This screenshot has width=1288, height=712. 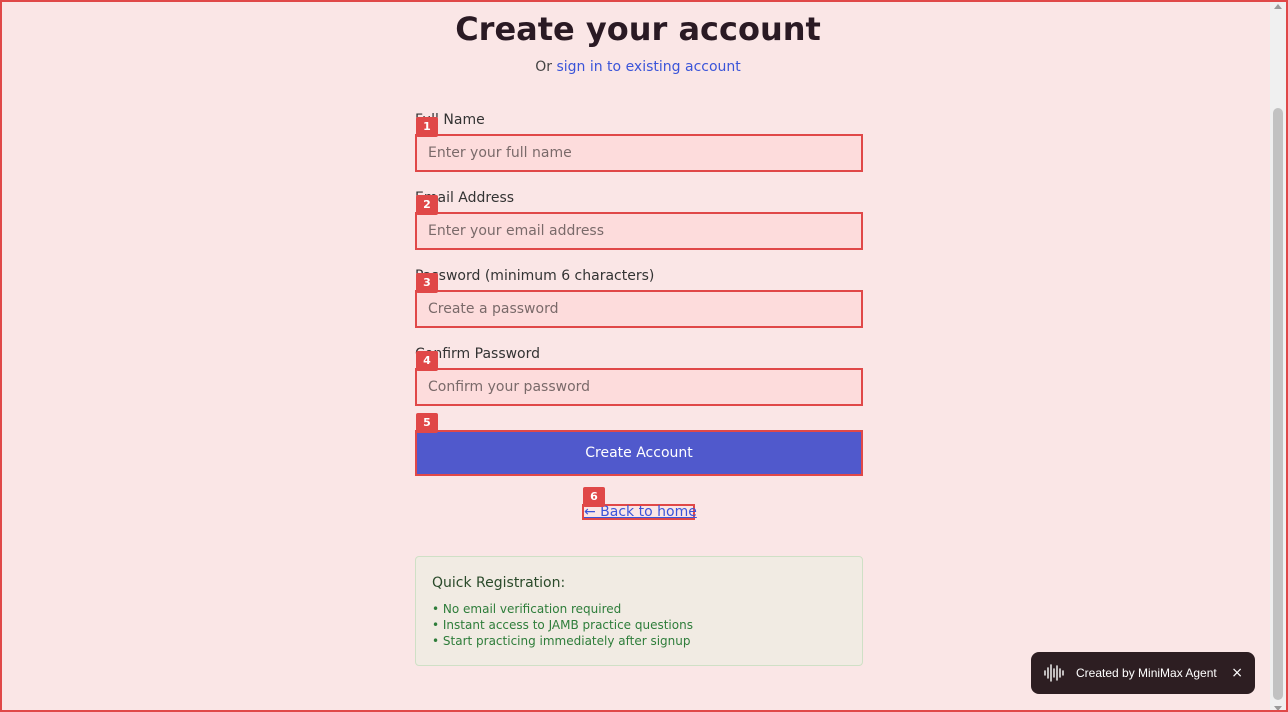 What do you see at coordinates (1054, 673) in the screenshot?
I see `waveform-icon` at bounding box center [1054, 673].